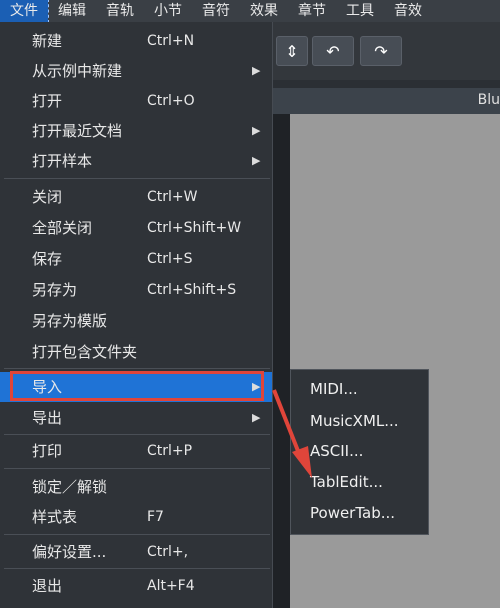 Image resolution: width=500 pixels, height=608 pixels. I want to click on menu-note: 音符, so click(216, 11).